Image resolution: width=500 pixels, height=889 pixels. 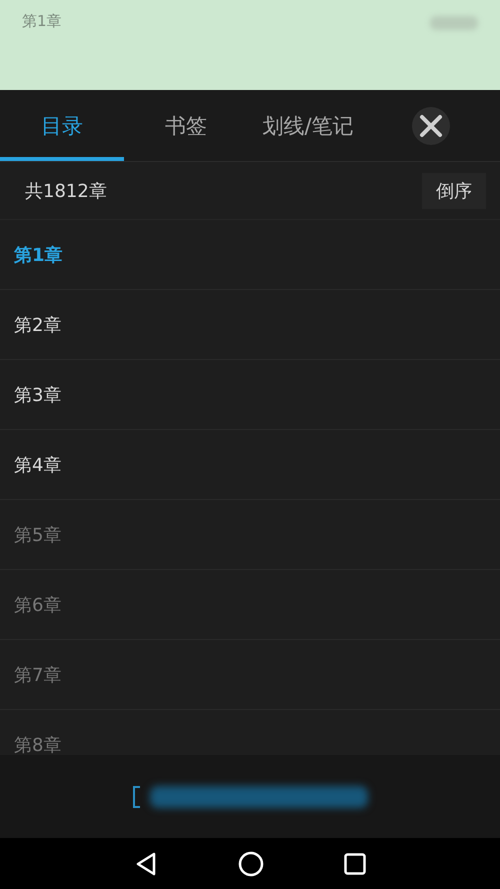 What do you see at coordinates (454, 23) in the screenshot?
I see `blurred-label` at bounding box center [454, 23].